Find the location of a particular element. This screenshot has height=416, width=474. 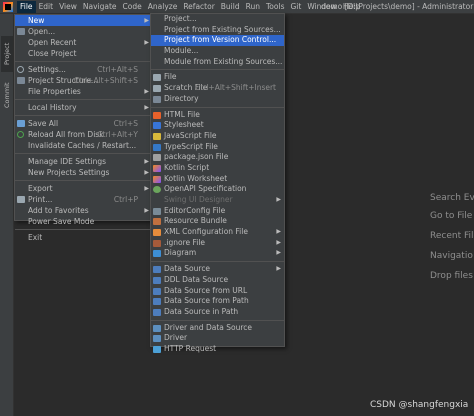

new-typescript-file: TypeScript File is located at coordinates (217, 147).